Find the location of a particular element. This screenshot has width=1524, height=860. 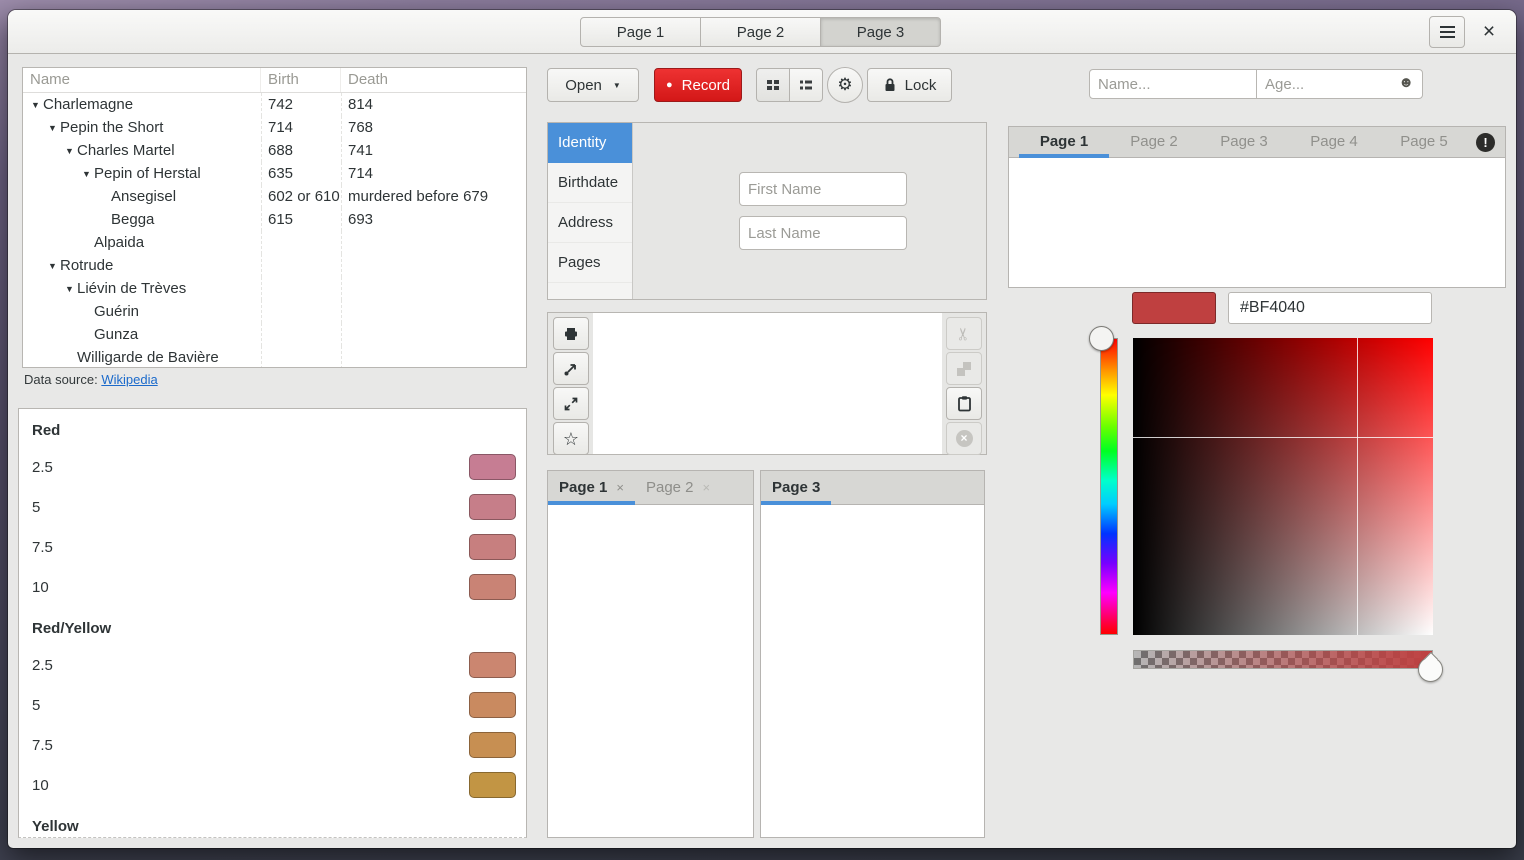

data-source-label: Data source: is located at coordinates (61, 379).